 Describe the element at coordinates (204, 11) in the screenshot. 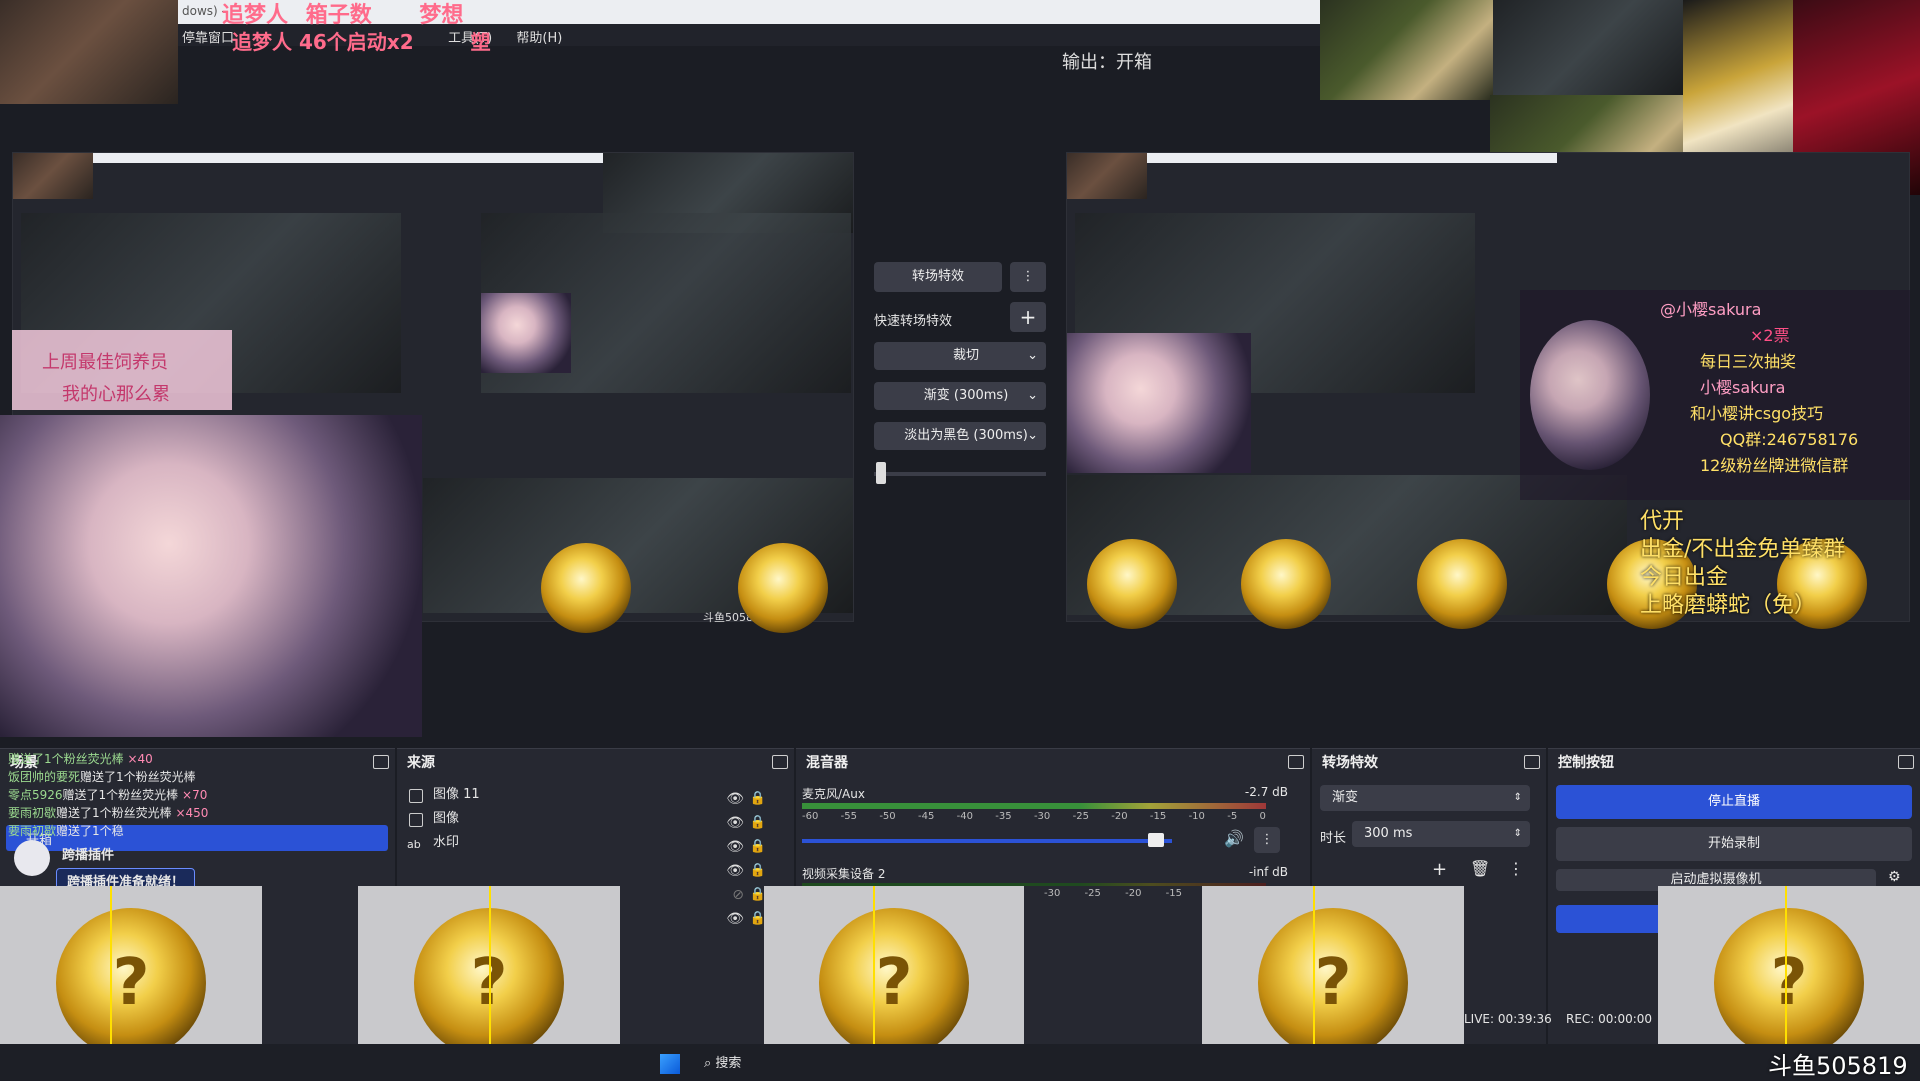

I see `window-title: dows) -` at that location.